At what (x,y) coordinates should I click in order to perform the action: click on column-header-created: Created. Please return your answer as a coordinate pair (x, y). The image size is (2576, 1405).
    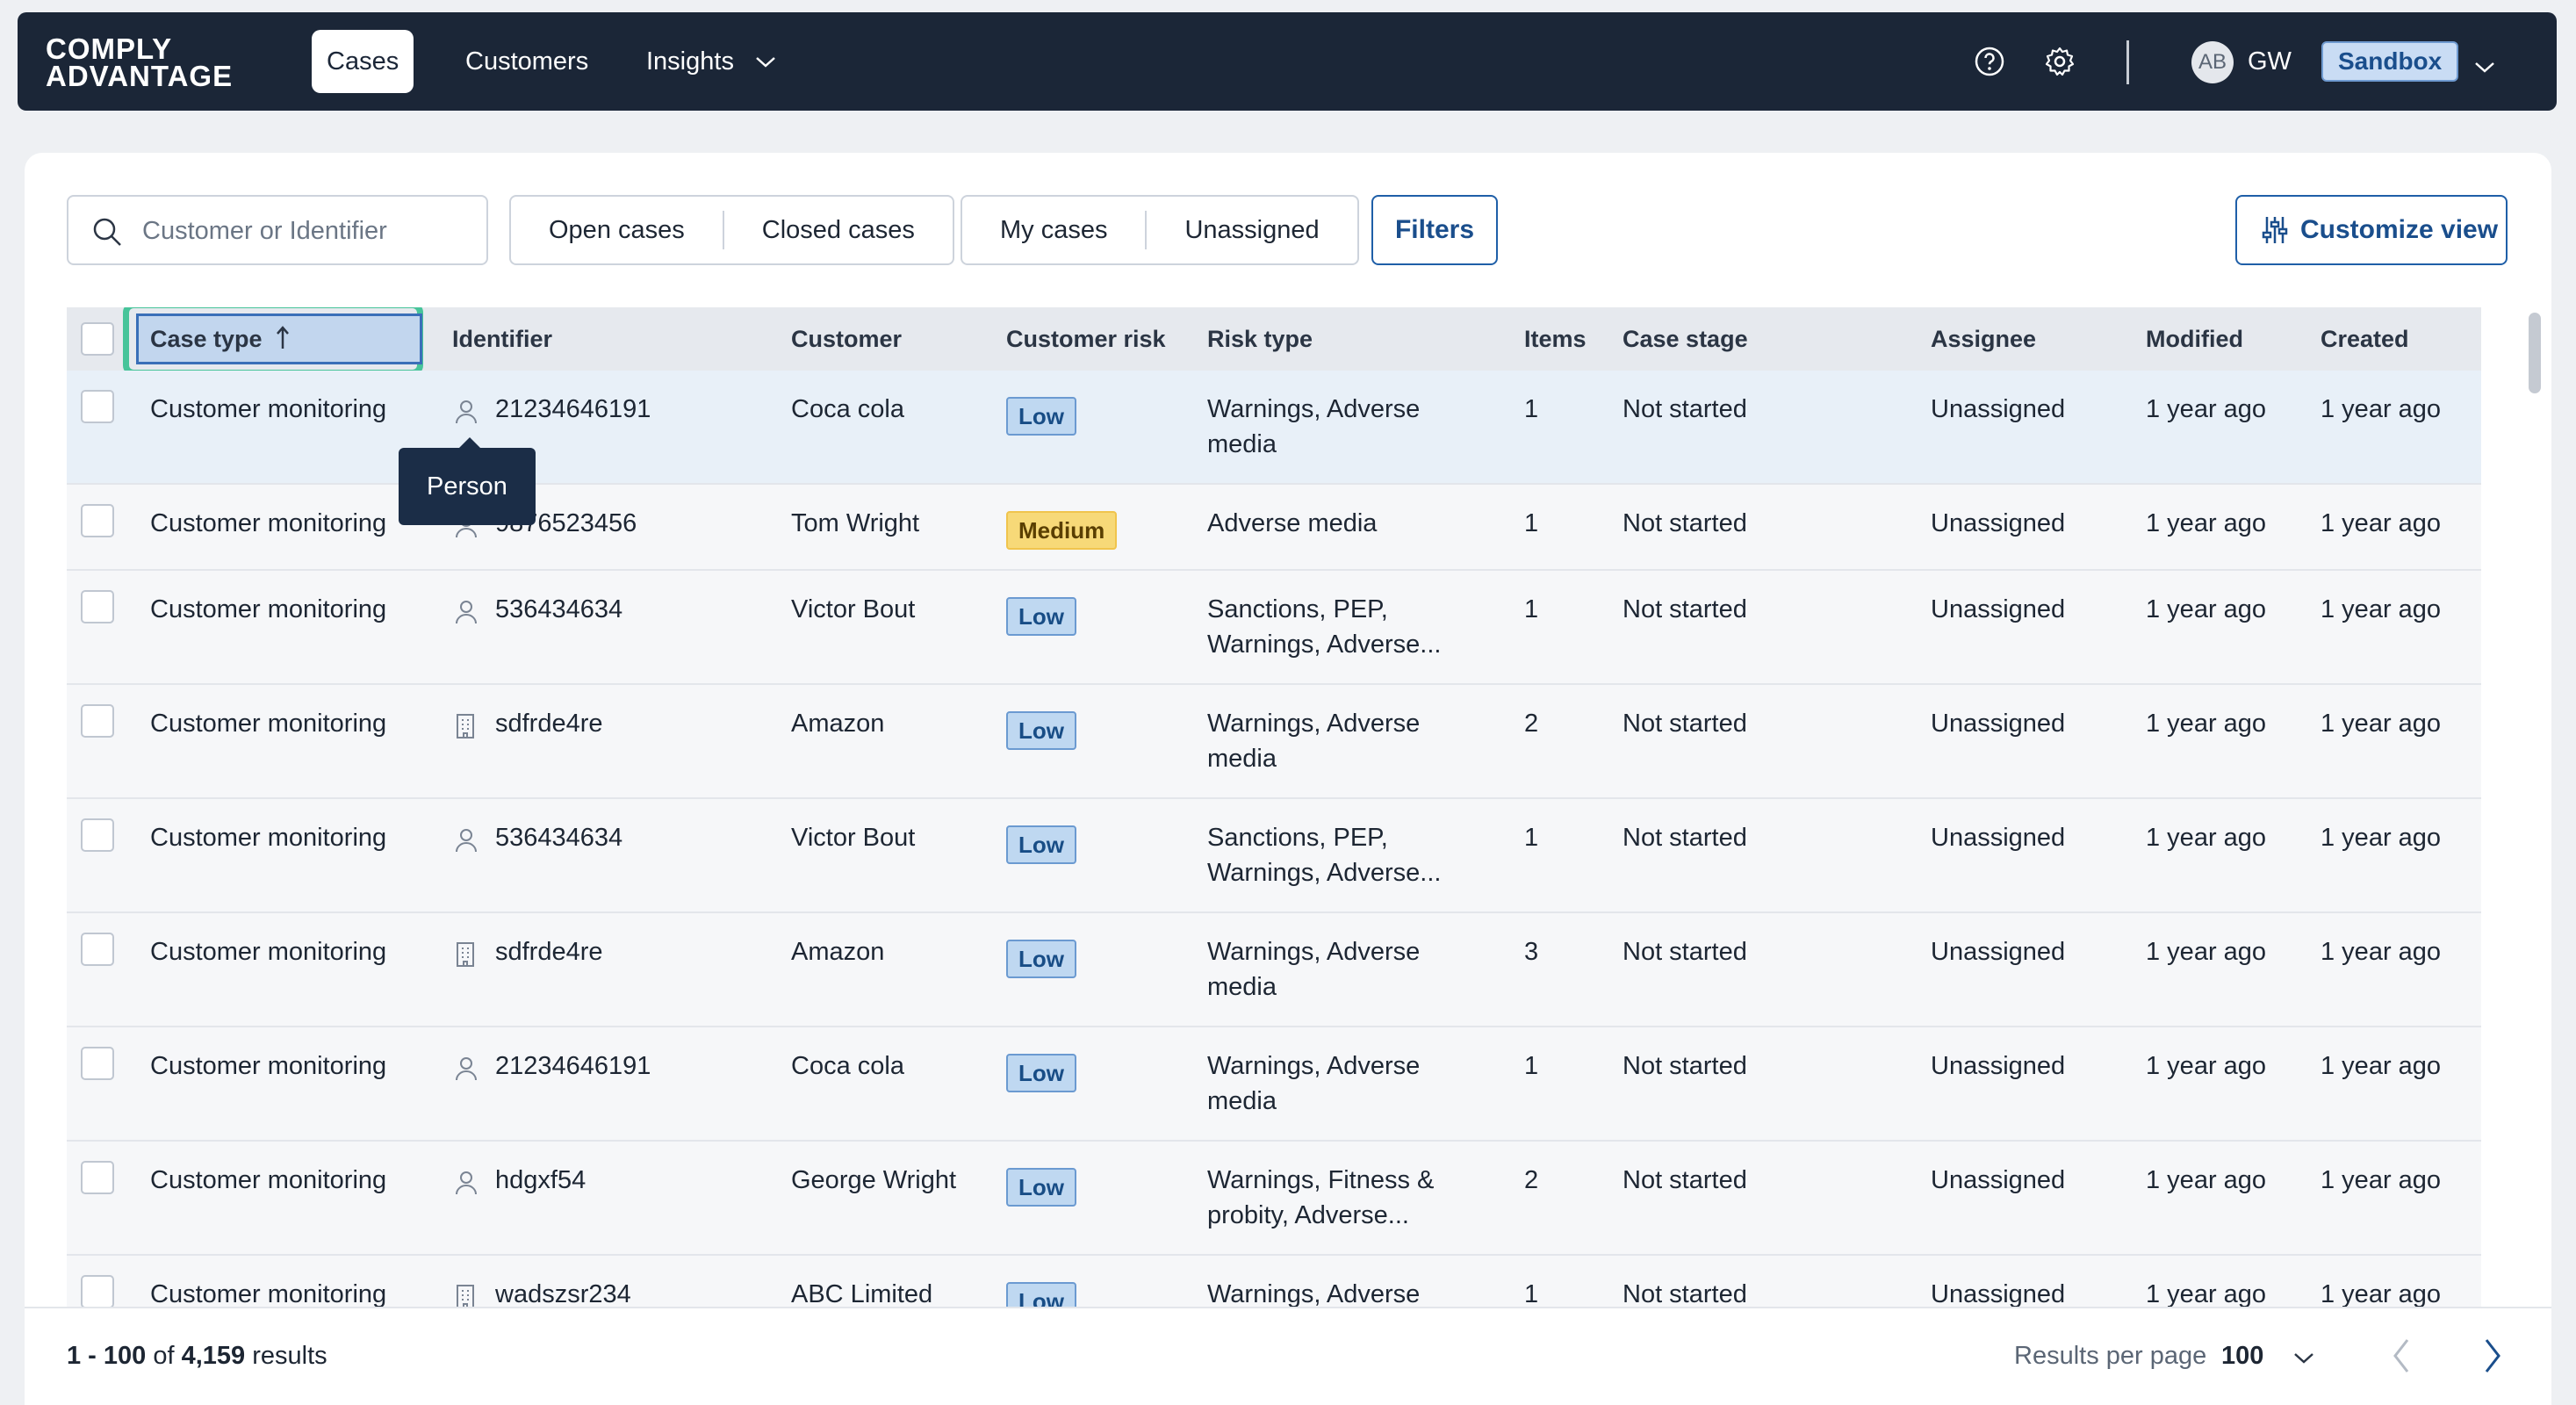
    Looking at the image, I should click on (2365, 339).